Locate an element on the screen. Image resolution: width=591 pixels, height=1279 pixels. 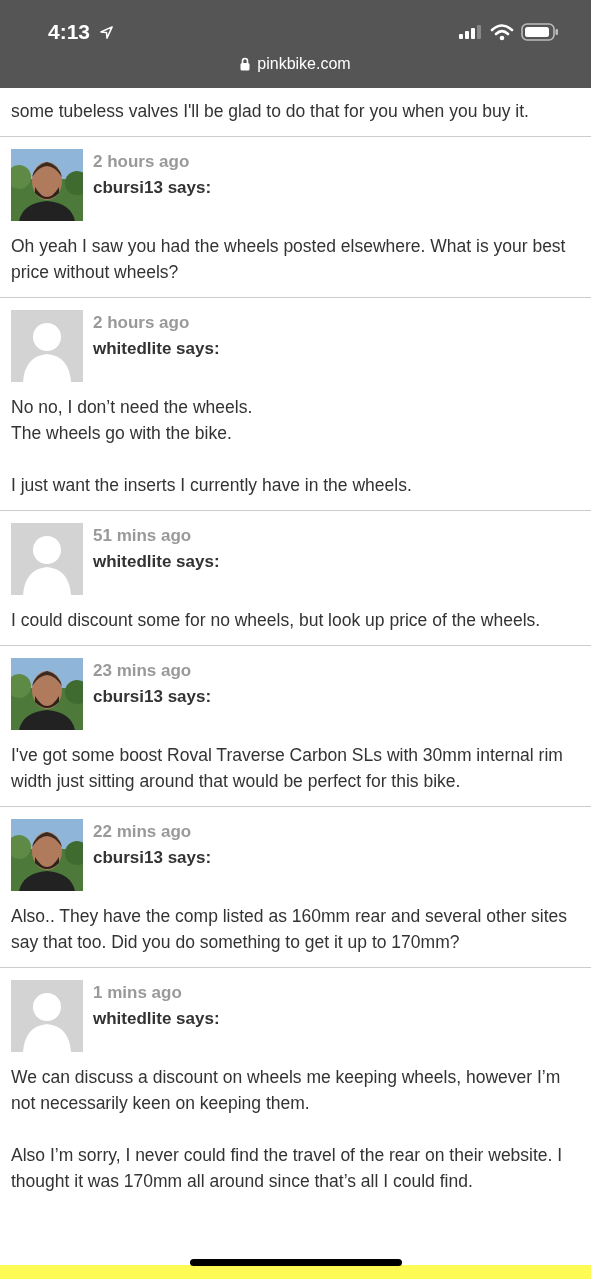
comment-text: I just want the inserts I currently have in the wheels. is located at coordinates (212, 485).